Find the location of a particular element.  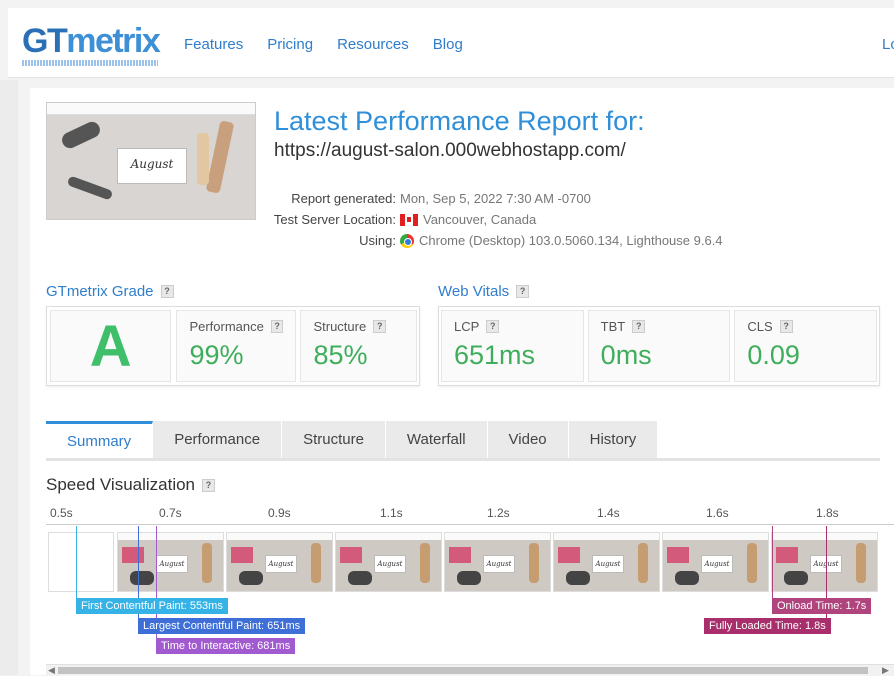

tbt-value: 0ms is located at coordinates (626, 355).